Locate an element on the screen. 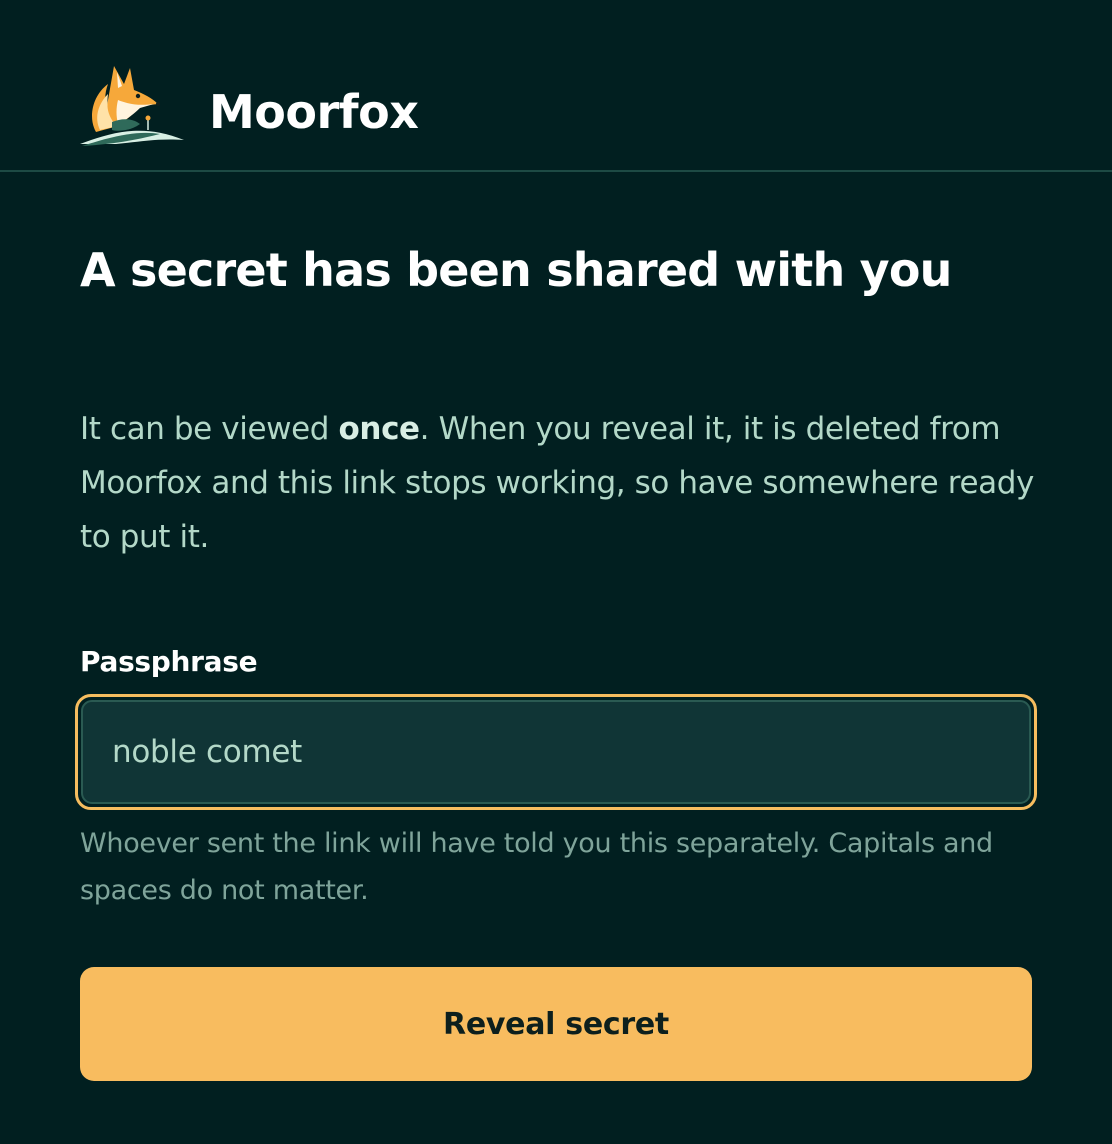  passphrase-focus-ring is located at coordinates (556, 752).